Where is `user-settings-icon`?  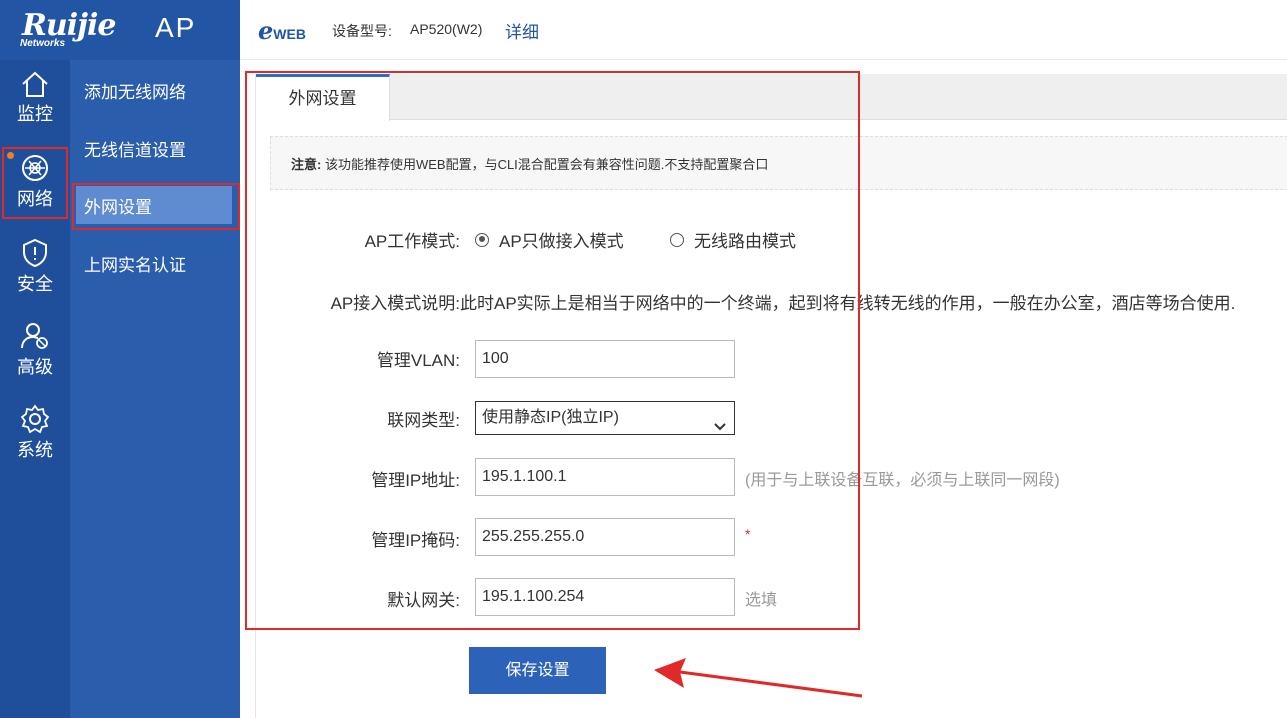 user-settings-icon is located at coordinates (35, 336).